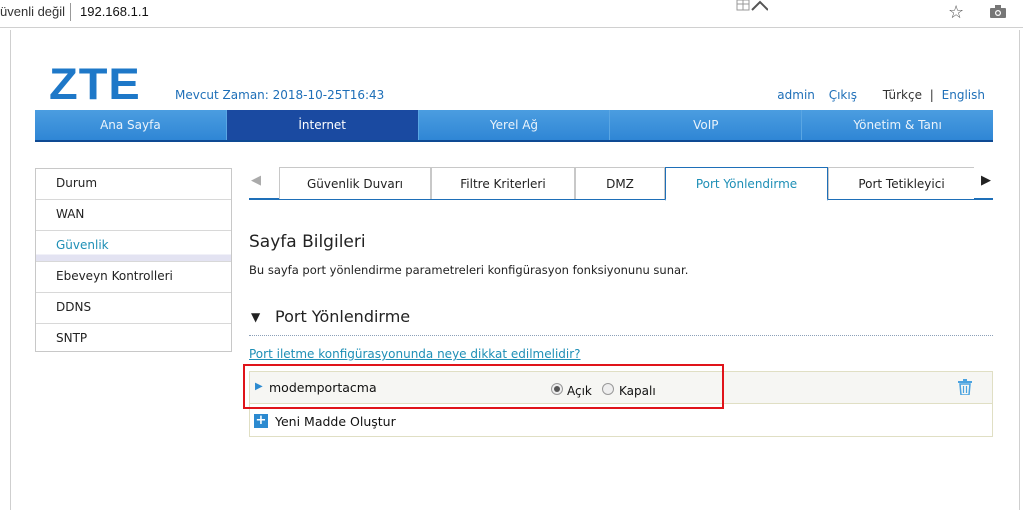 Image resolution: width=1023 pixels, height=510 pixels. Describe the element at coordinates (796, 95) in the screenshot. I see `admin-link: admin` at that location.